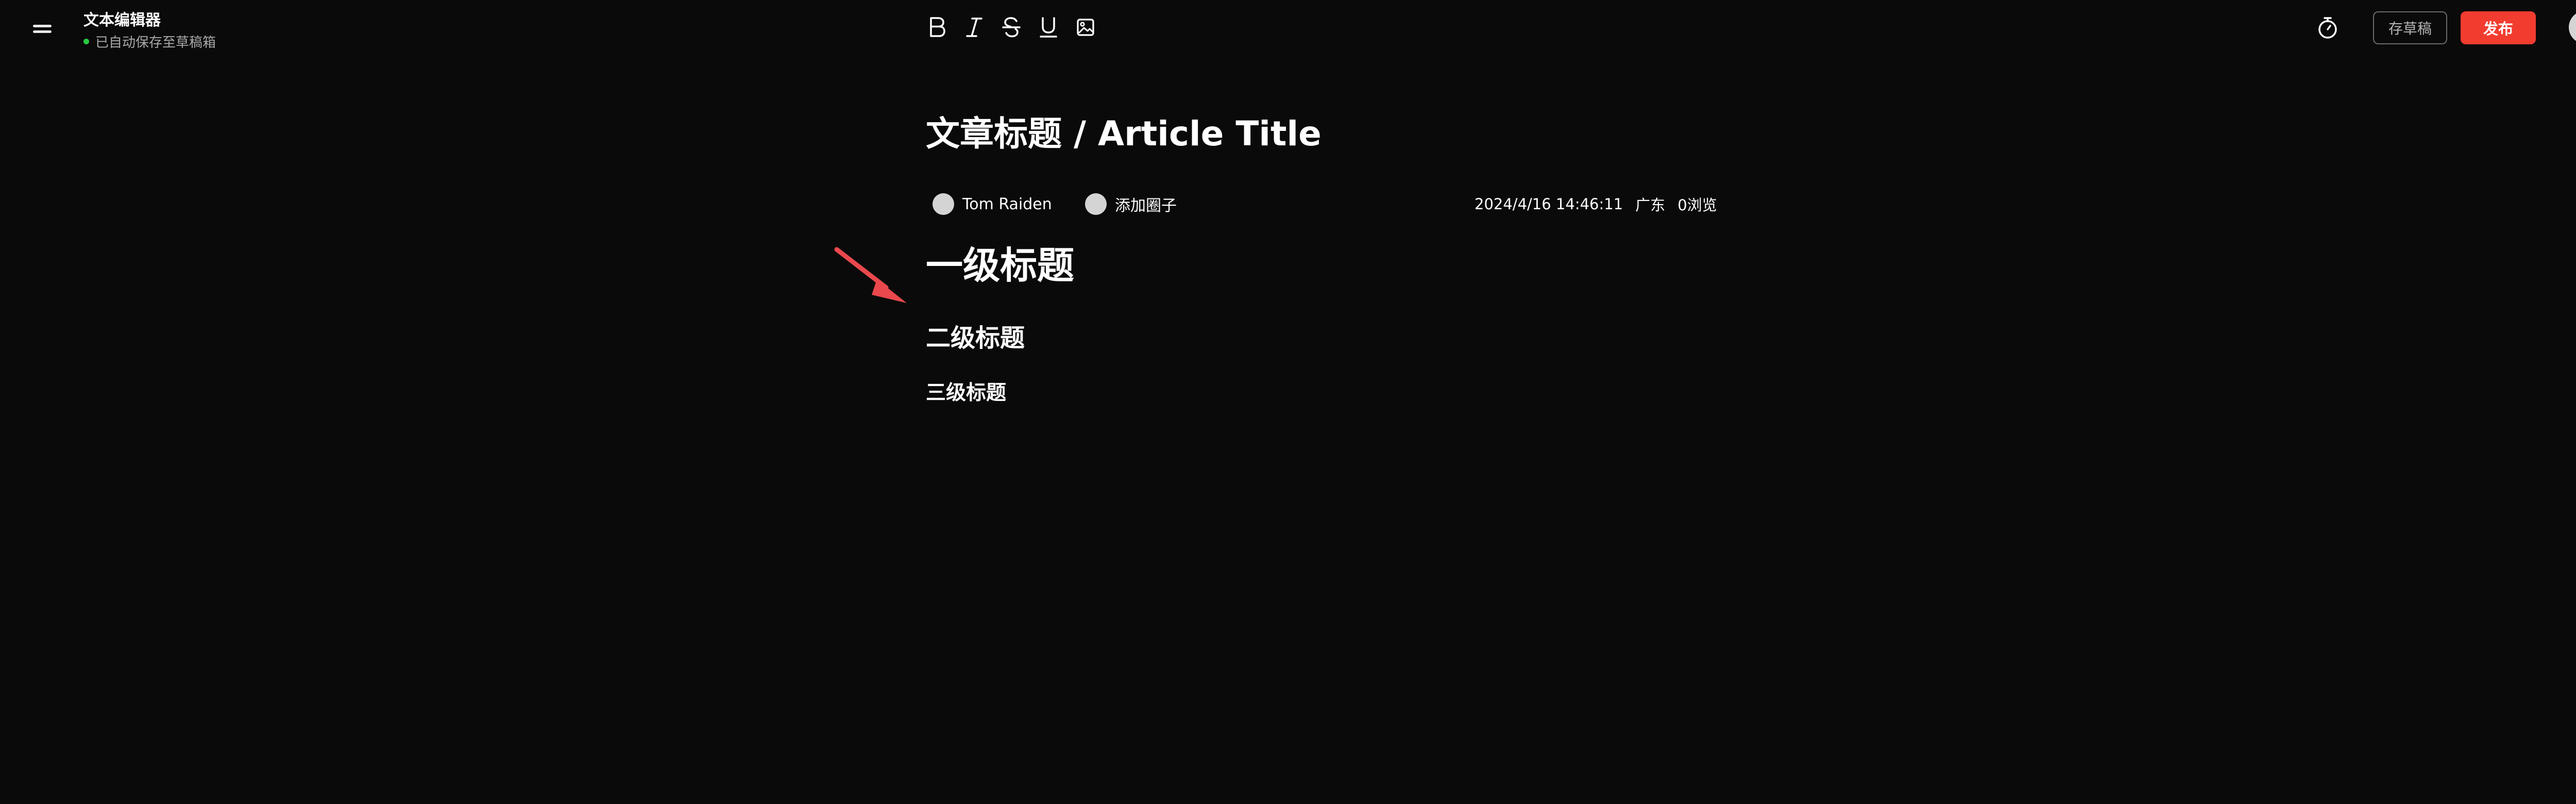 This screenshot has height=804, width=2576. Describe the element at coordinates (2410, 27) in the screenshot. I see `save-draft-button: 存草稿` at that location.